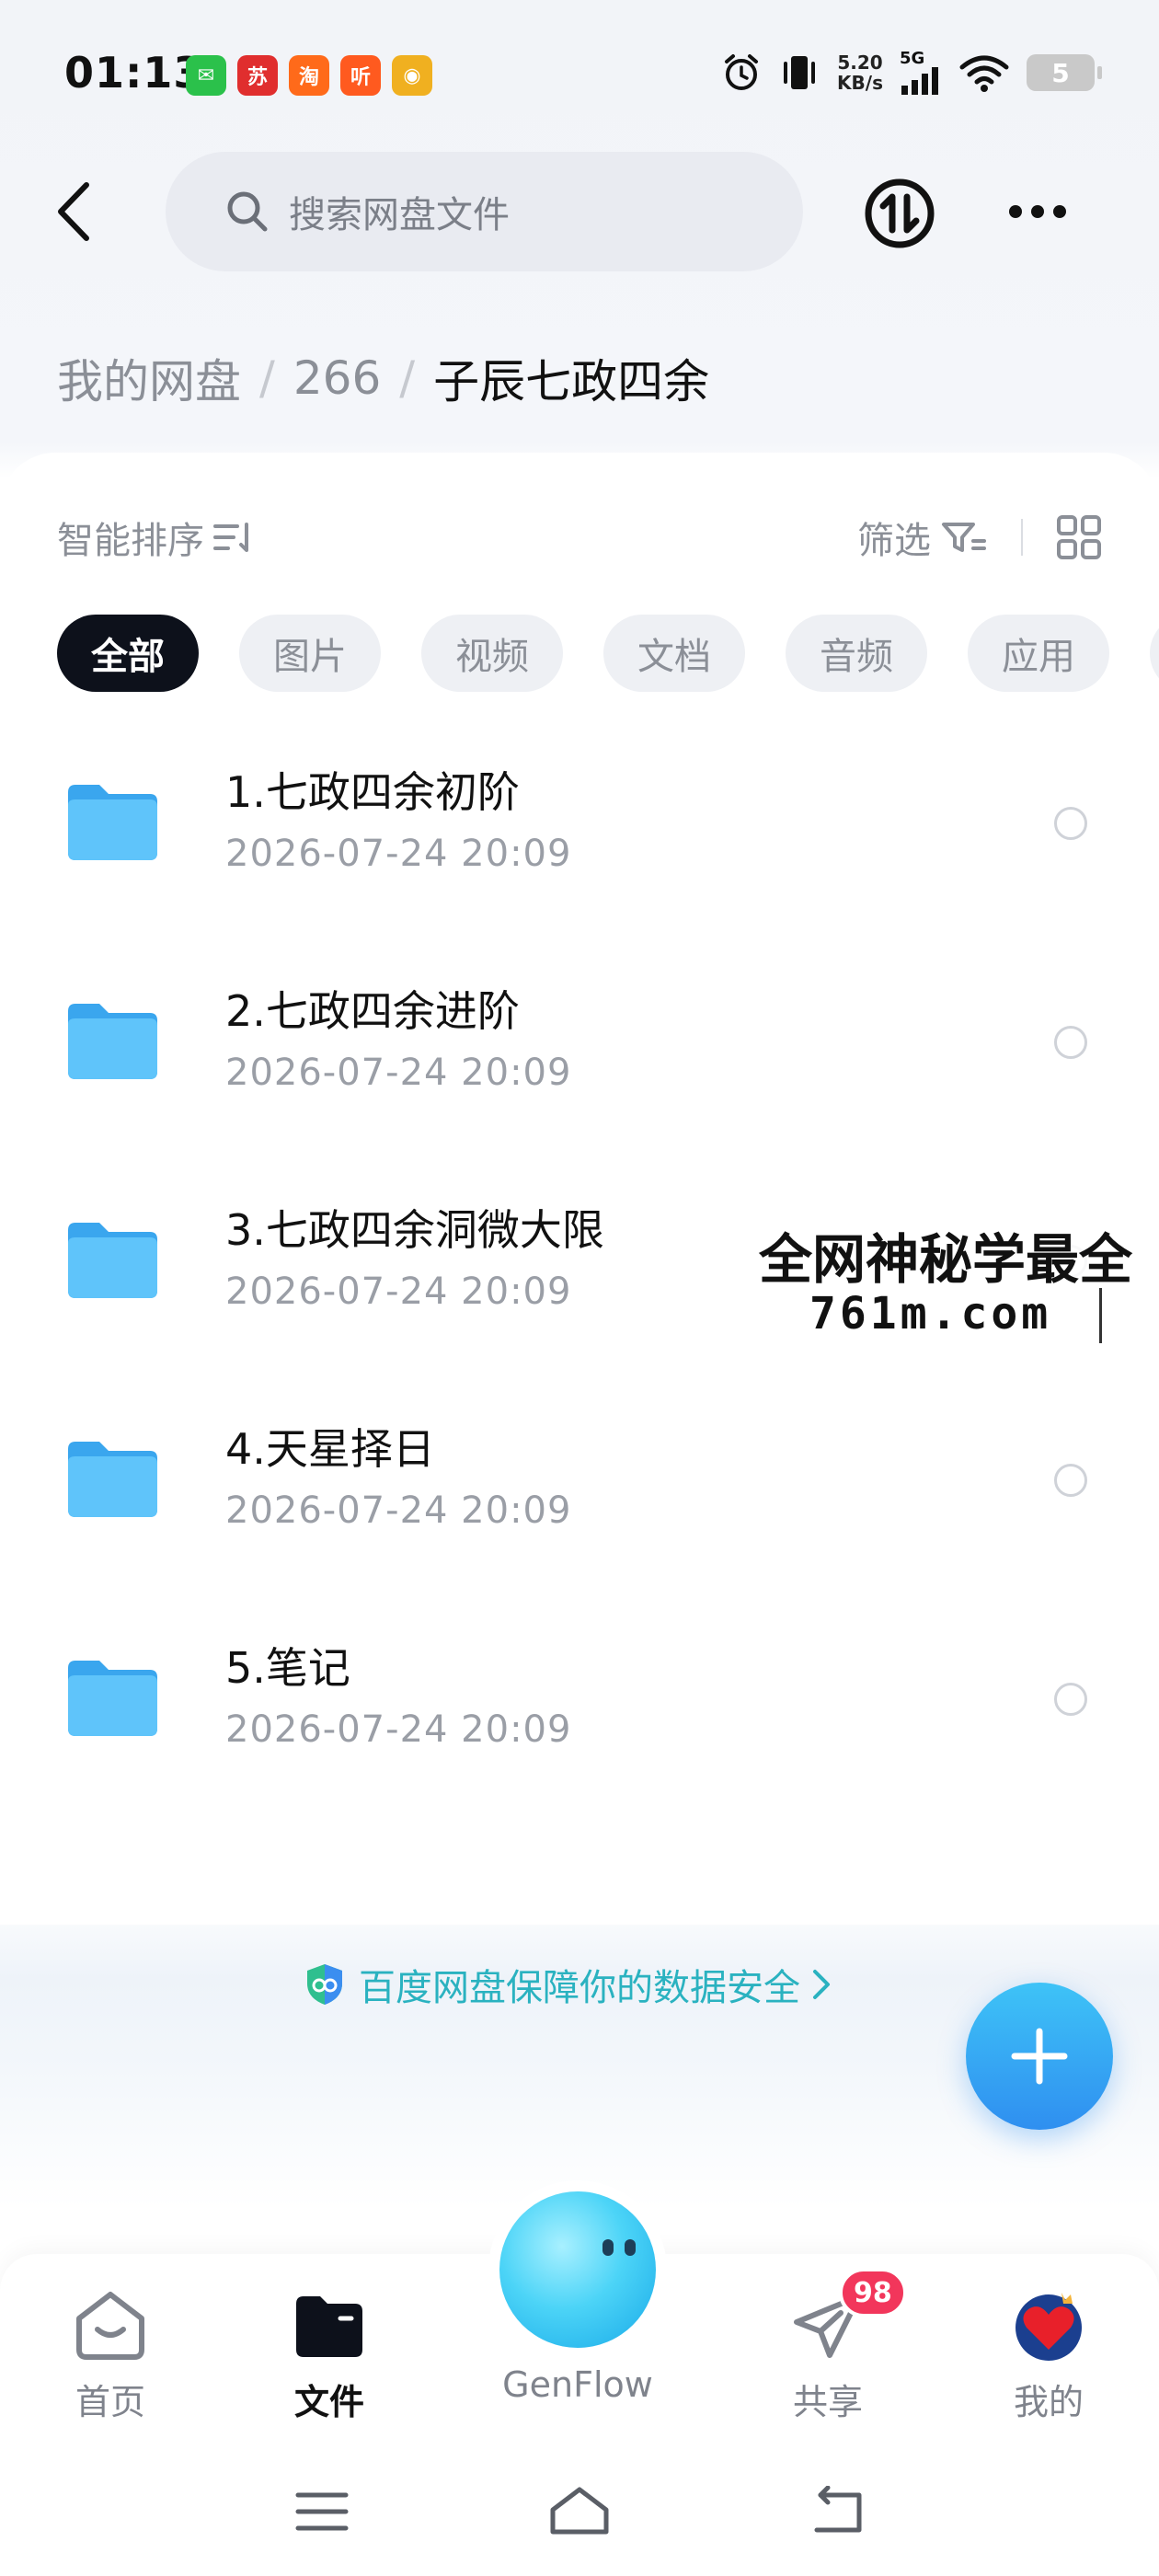  I want to click on avatar-icon, so click(1049, 2327).